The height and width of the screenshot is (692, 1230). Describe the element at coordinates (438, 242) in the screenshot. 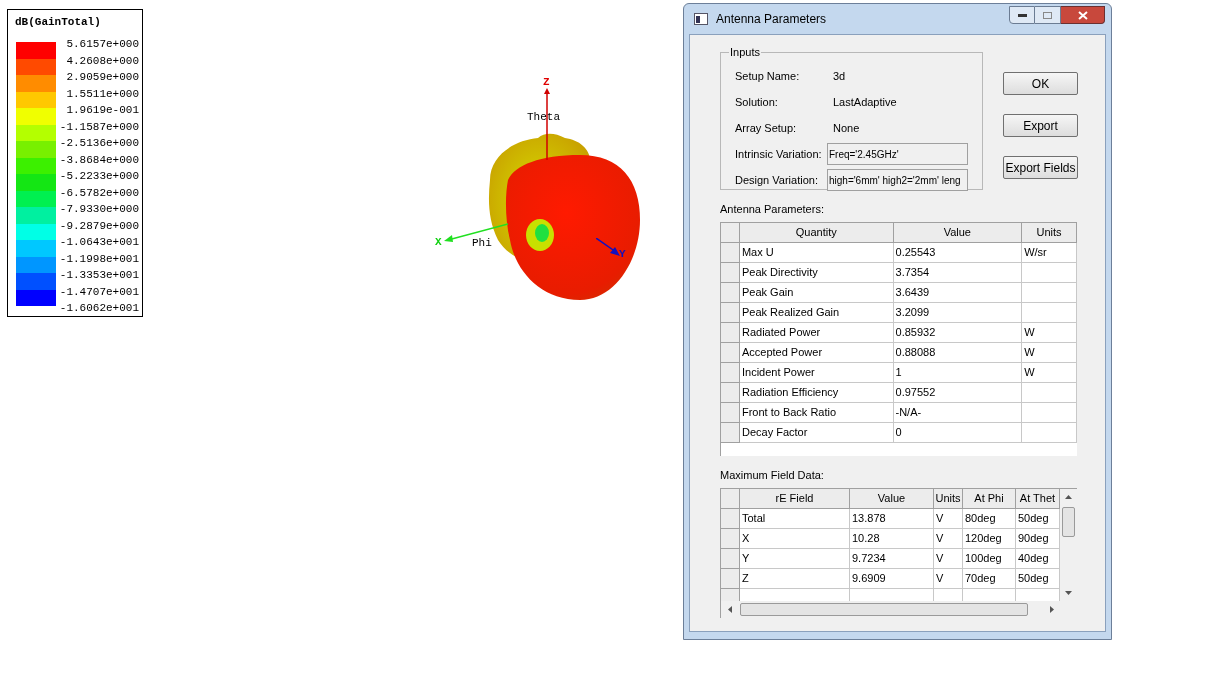

I see `x-axis-label: X` at that location.